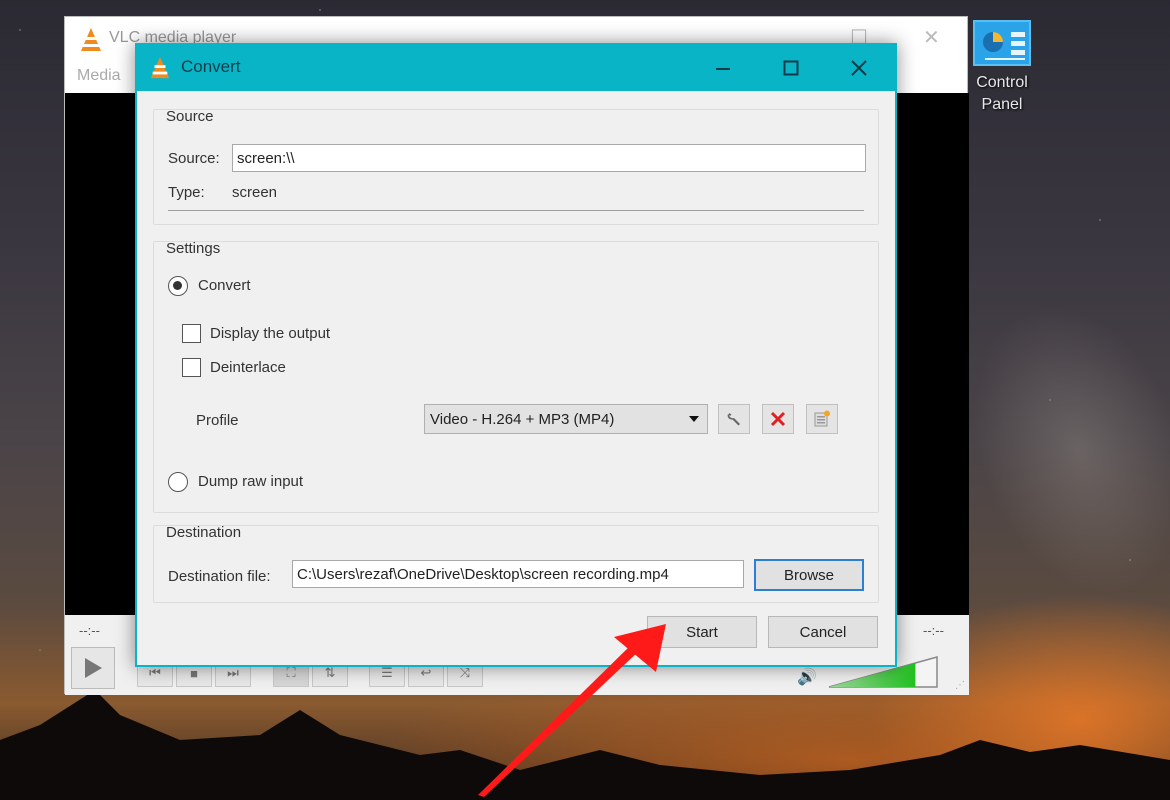  Describe the element at coordinates (248, 367) in the screenshot. I see `deinterlace-label: Deinterlace` at that location.